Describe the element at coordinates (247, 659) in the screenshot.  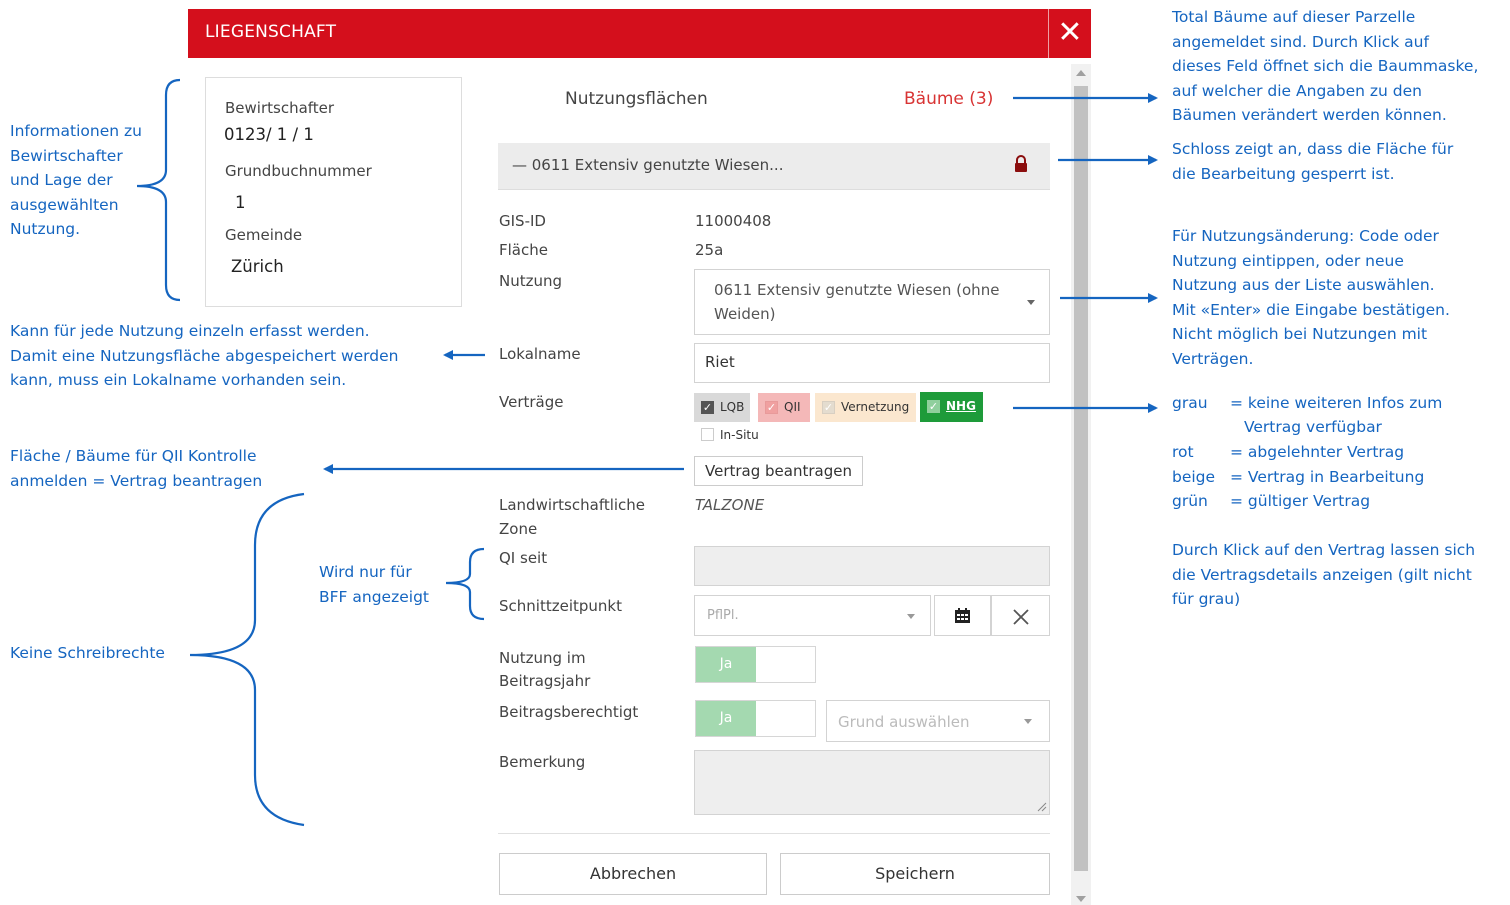
I see `brace-keine-icon` at that location.